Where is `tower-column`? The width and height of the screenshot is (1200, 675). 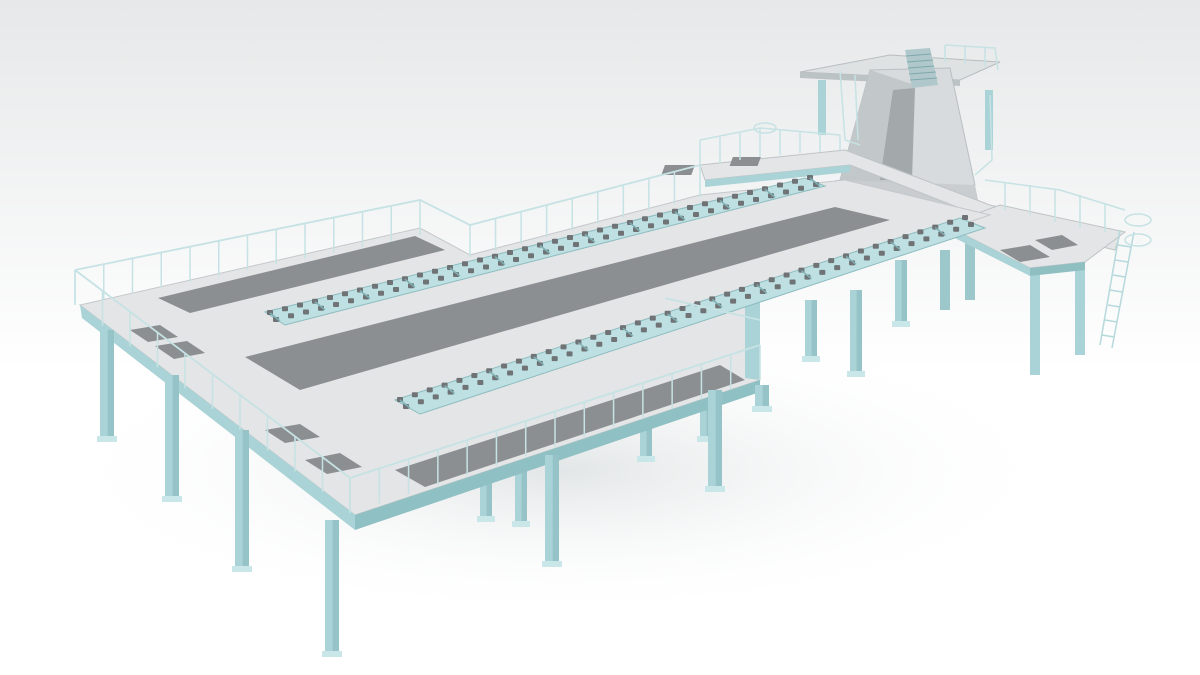
tower-column is located at coordinates (822, 107).